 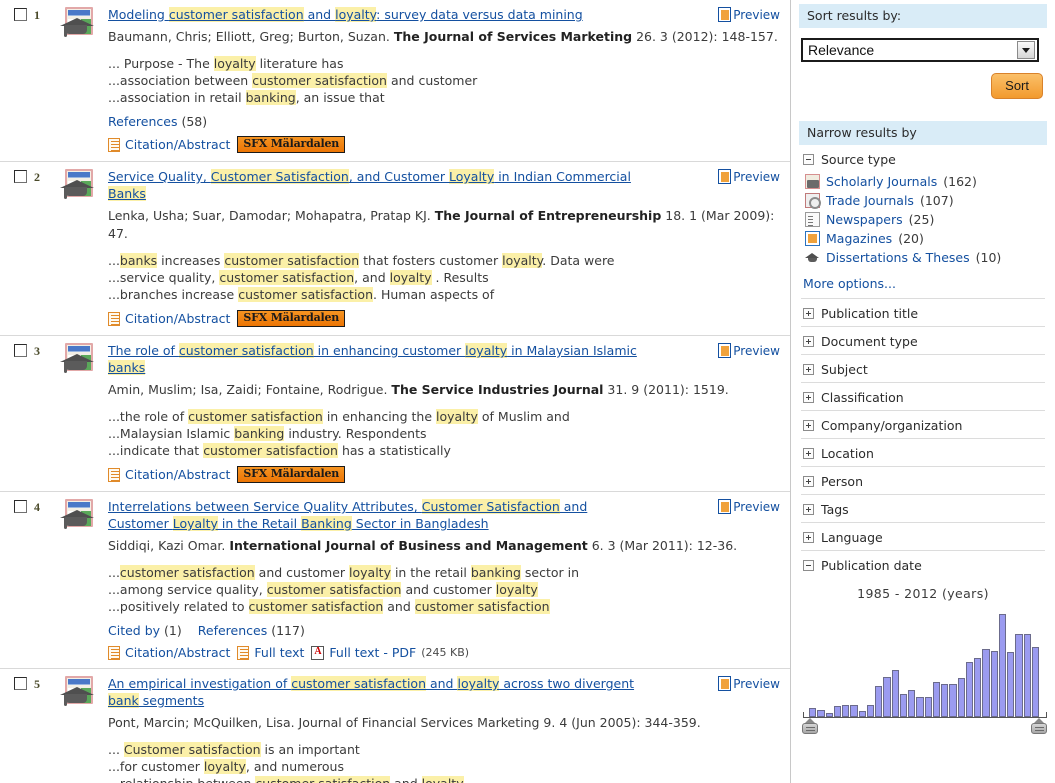 What do you see at coordinates (390, 652) in the screenshot?
I see `full-text-pdf-link: Full text - PDF (245 KB)` at bounding box center [390, 652].